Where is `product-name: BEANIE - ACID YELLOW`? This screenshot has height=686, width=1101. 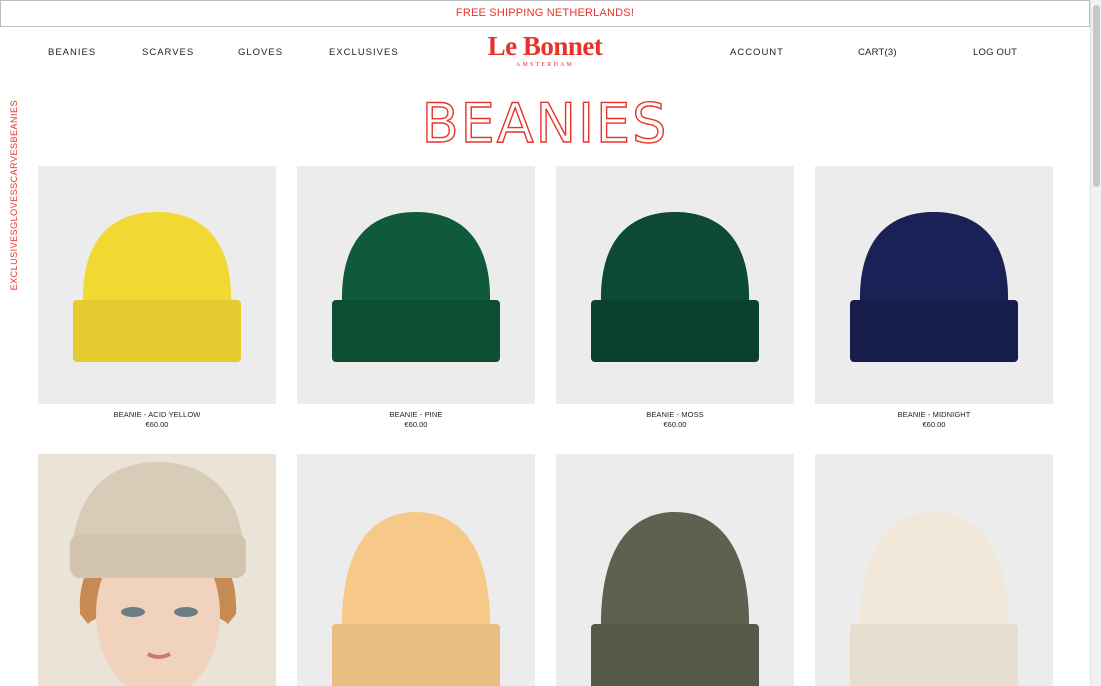
product-name: BEANIE - ACID YELLOW is located at coordinates (157, 414).